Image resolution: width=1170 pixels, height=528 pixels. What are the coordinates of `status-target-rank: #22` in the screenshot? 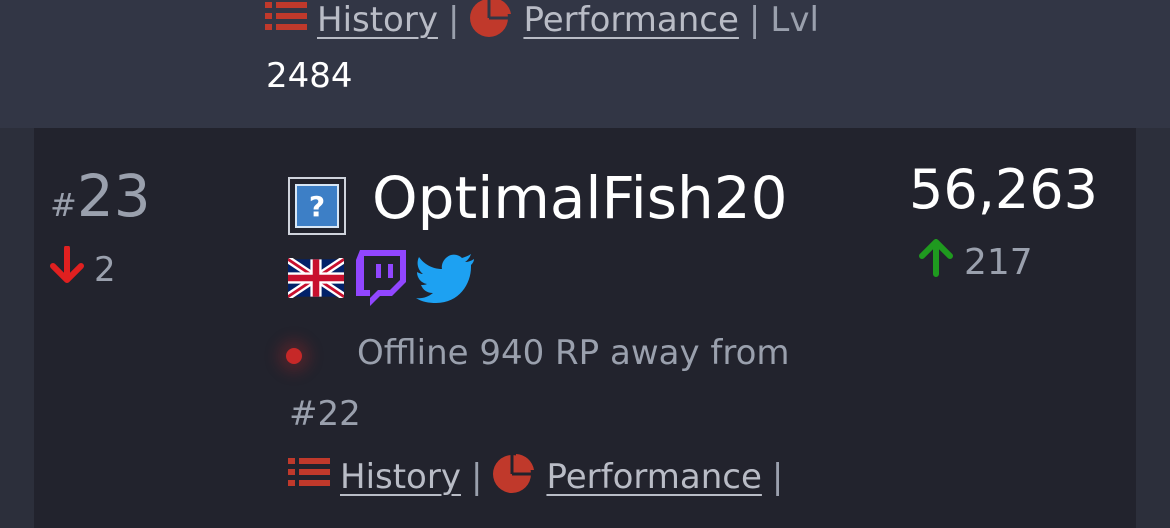 It's located at (325, 414).